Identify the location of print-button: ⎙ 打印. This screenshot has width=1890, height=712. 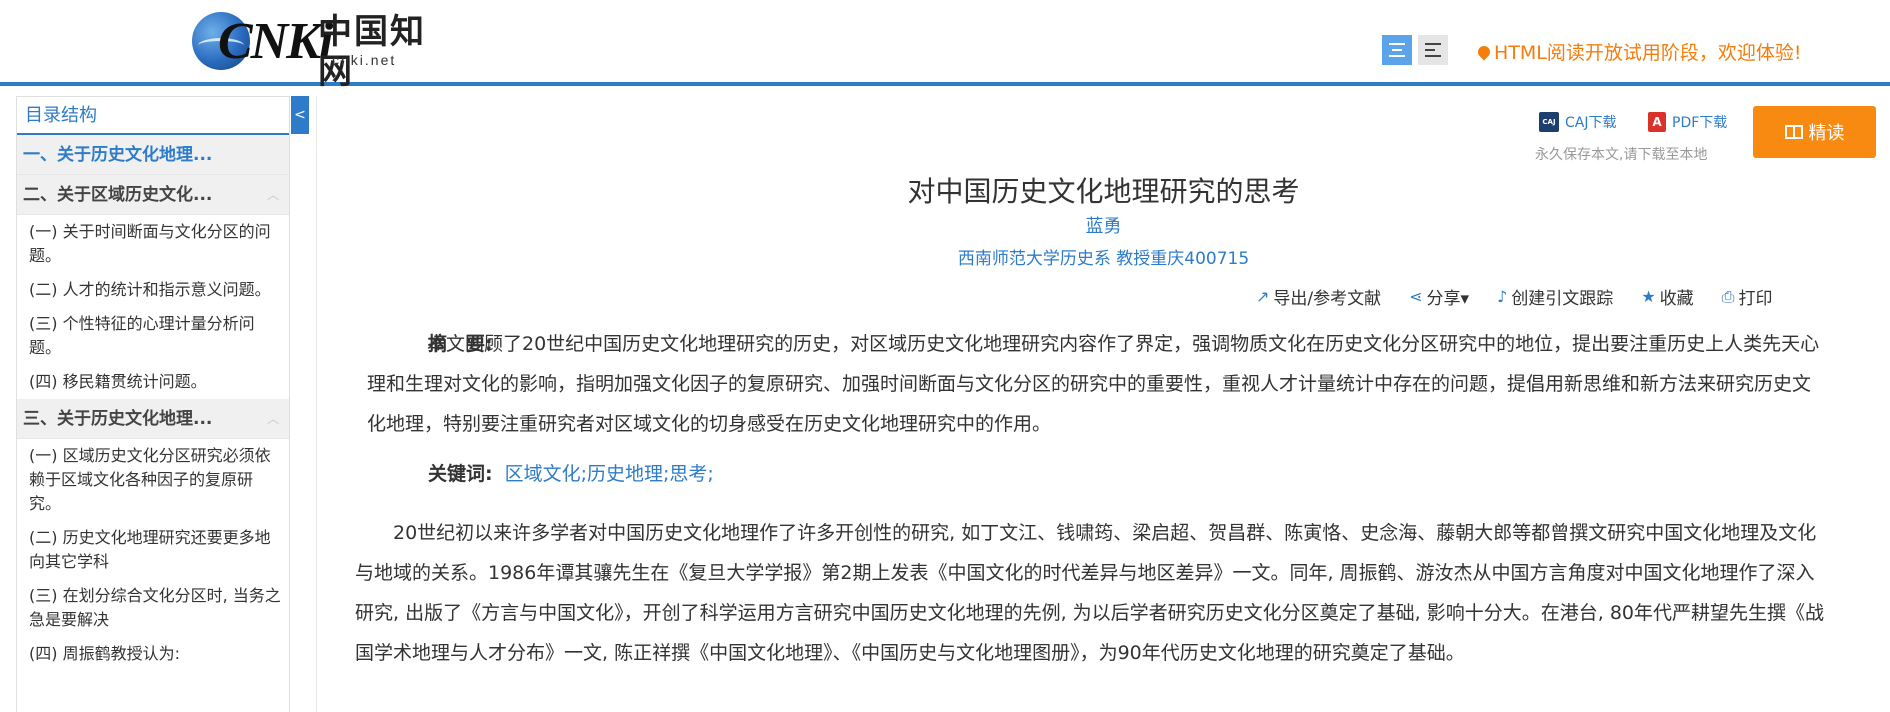
(1747, 297).